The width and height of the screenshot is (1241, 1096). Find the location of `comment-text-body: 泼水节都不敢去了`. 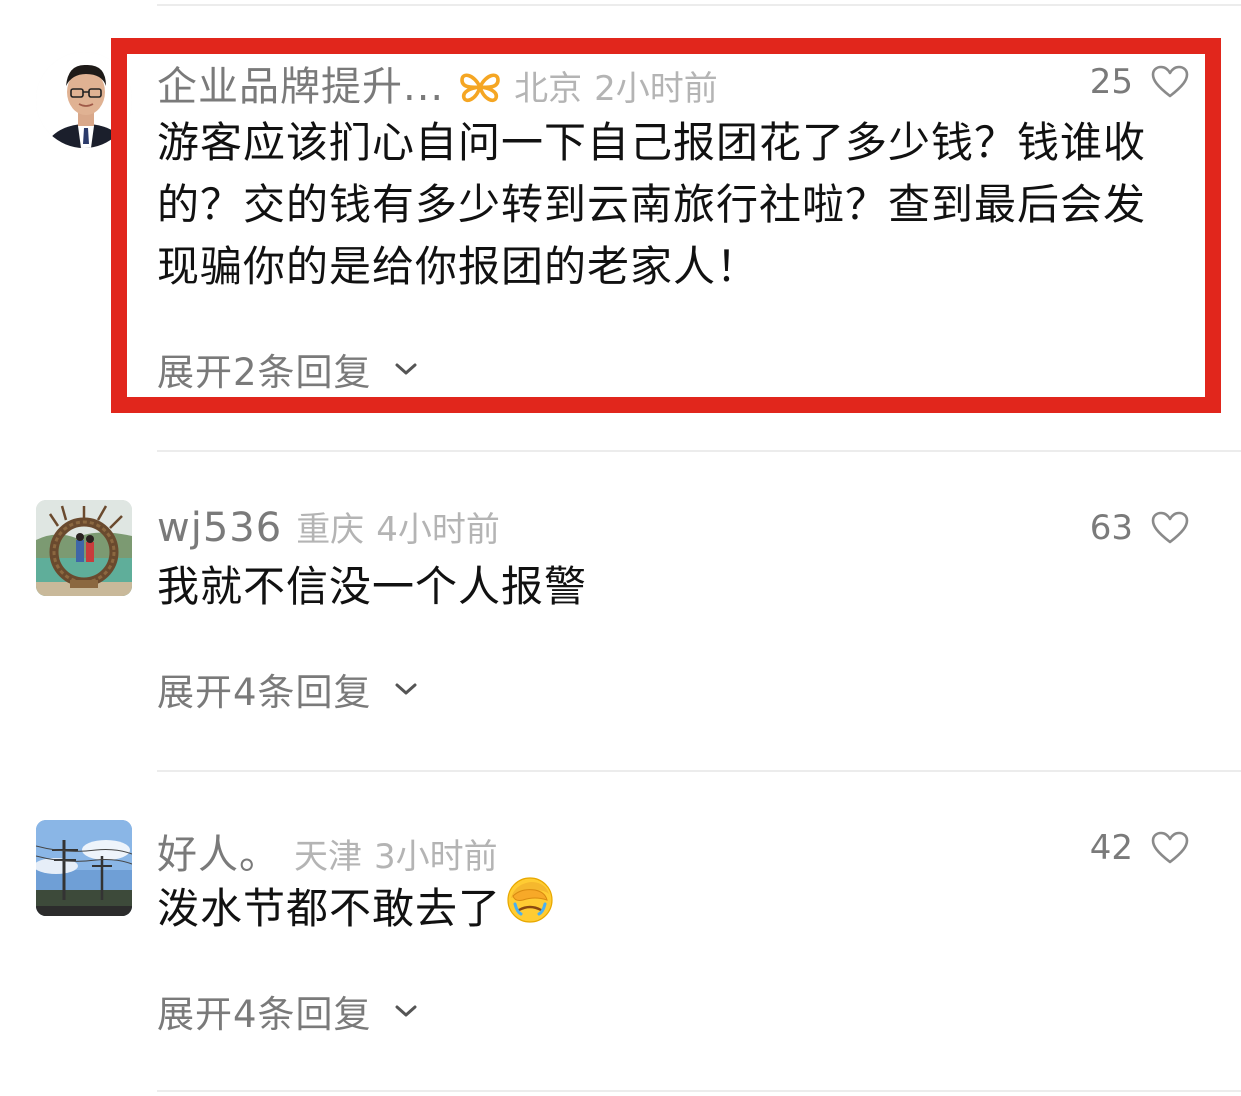

comment-text-body: 泼水节都不敢去了 is located at coordinates (329, 908).